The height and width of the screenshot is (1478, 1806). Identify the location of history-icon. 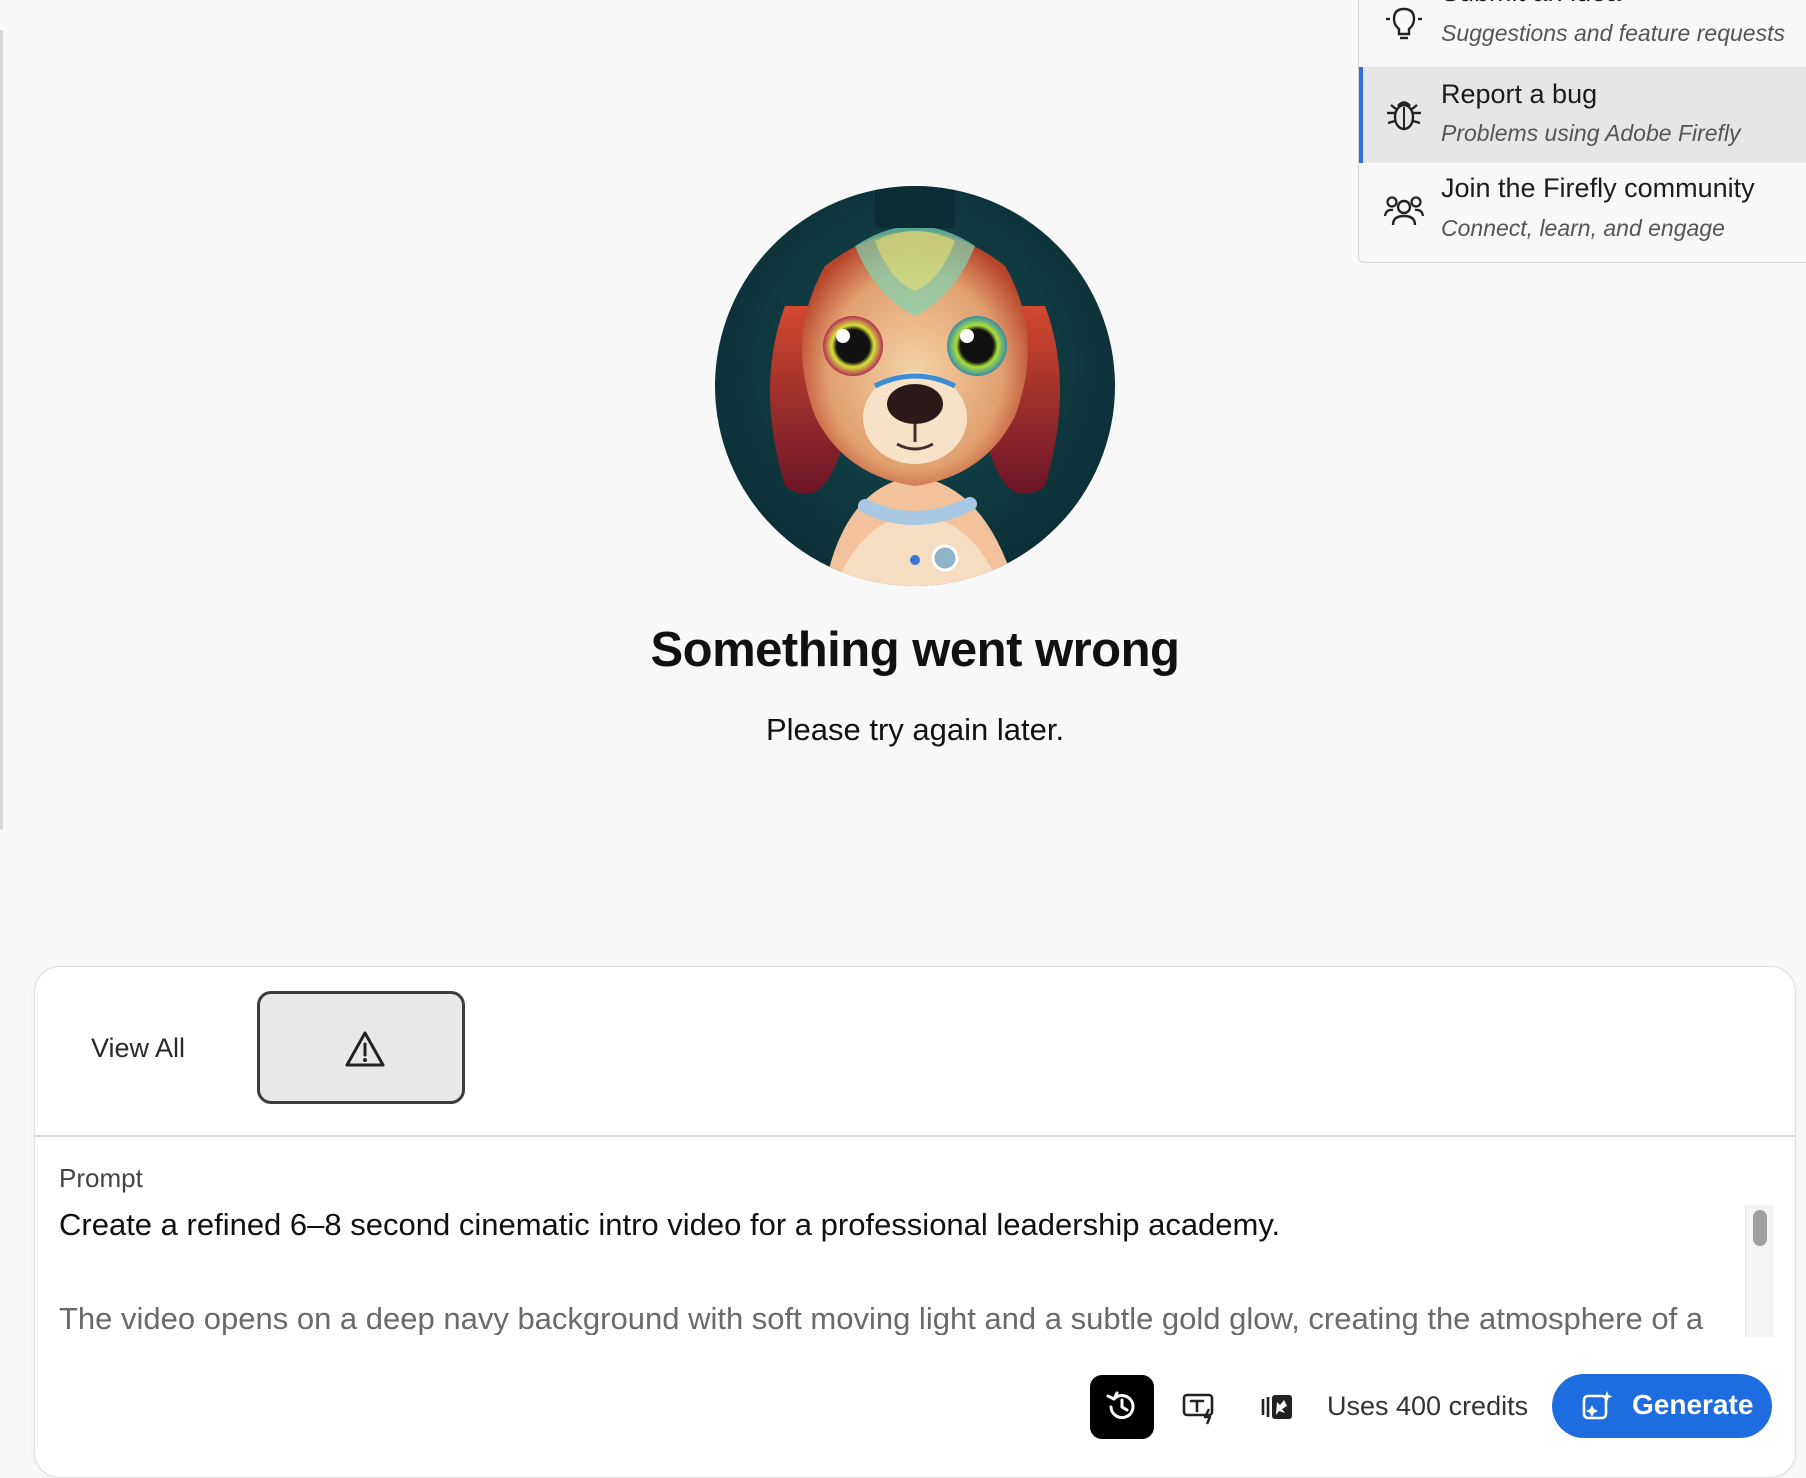
(1120, 1405).